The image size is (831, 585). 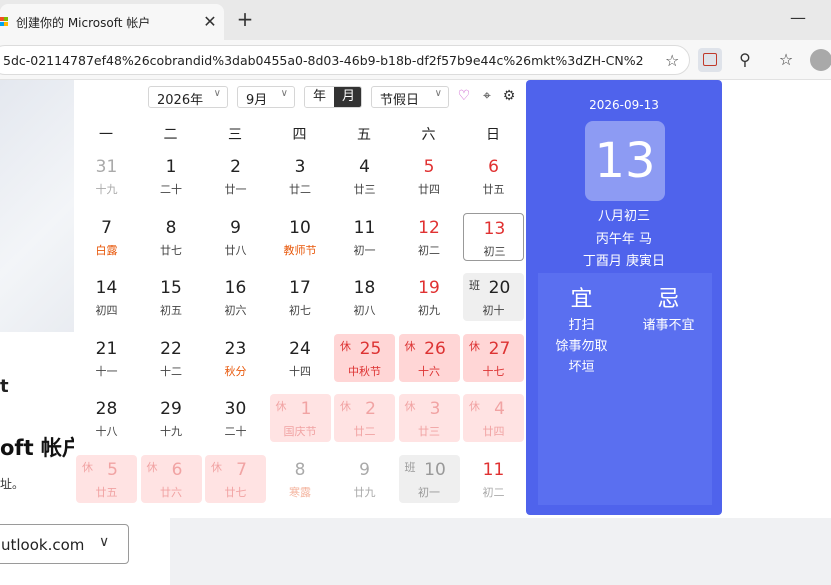 I want to click on browser-tab: 创建你的 Microsoft 帐户 ✕, so click(x=112, y=22).